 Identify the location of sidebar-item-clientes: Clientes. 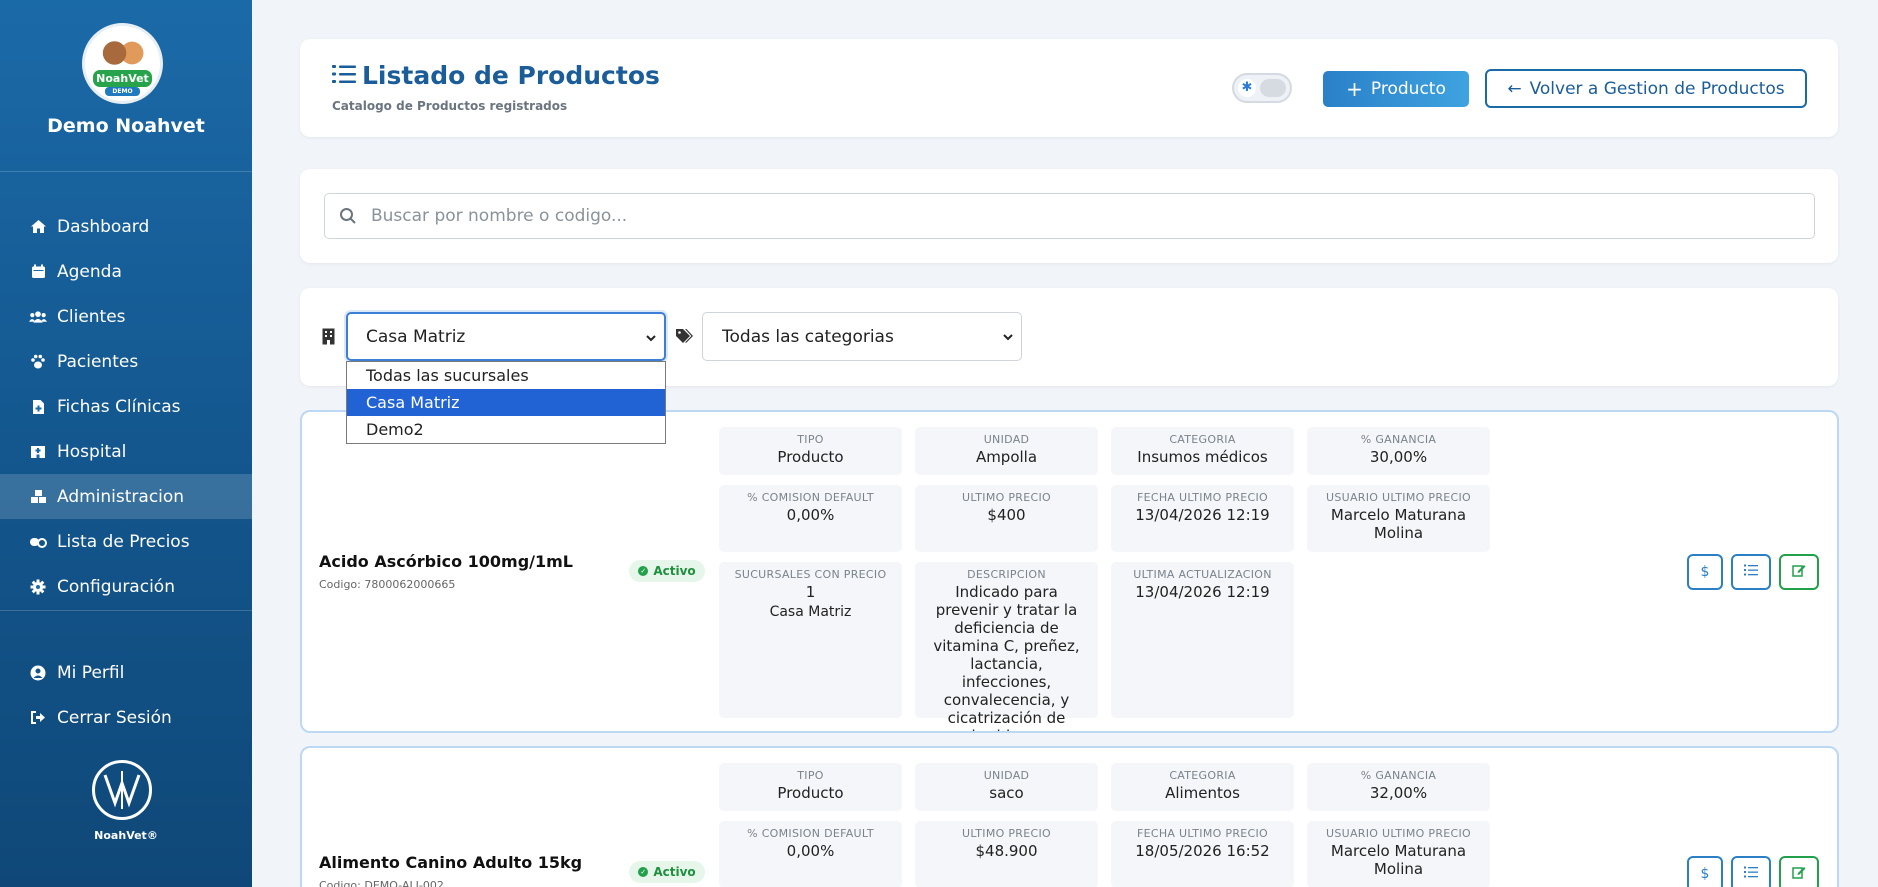
(126, 316).